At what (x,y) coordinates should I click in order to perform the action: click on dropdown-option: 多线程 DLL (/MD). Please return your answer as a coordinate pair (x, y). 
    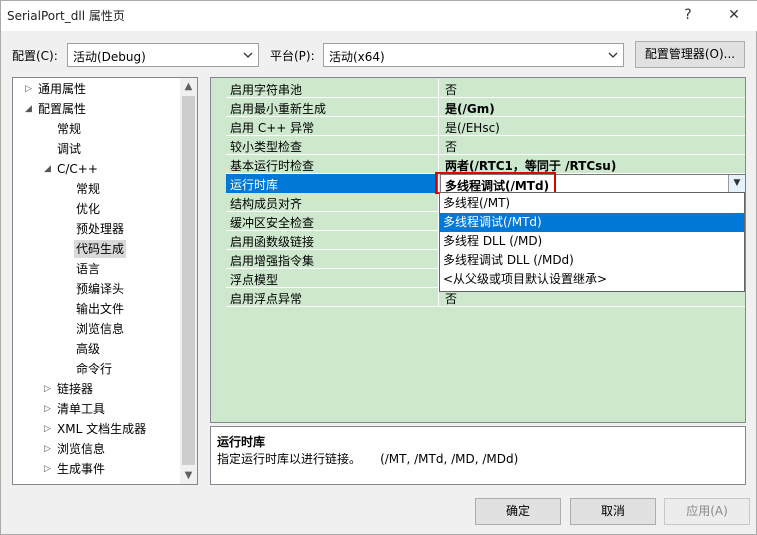
    Looking at the image, I should click on (592, 241).